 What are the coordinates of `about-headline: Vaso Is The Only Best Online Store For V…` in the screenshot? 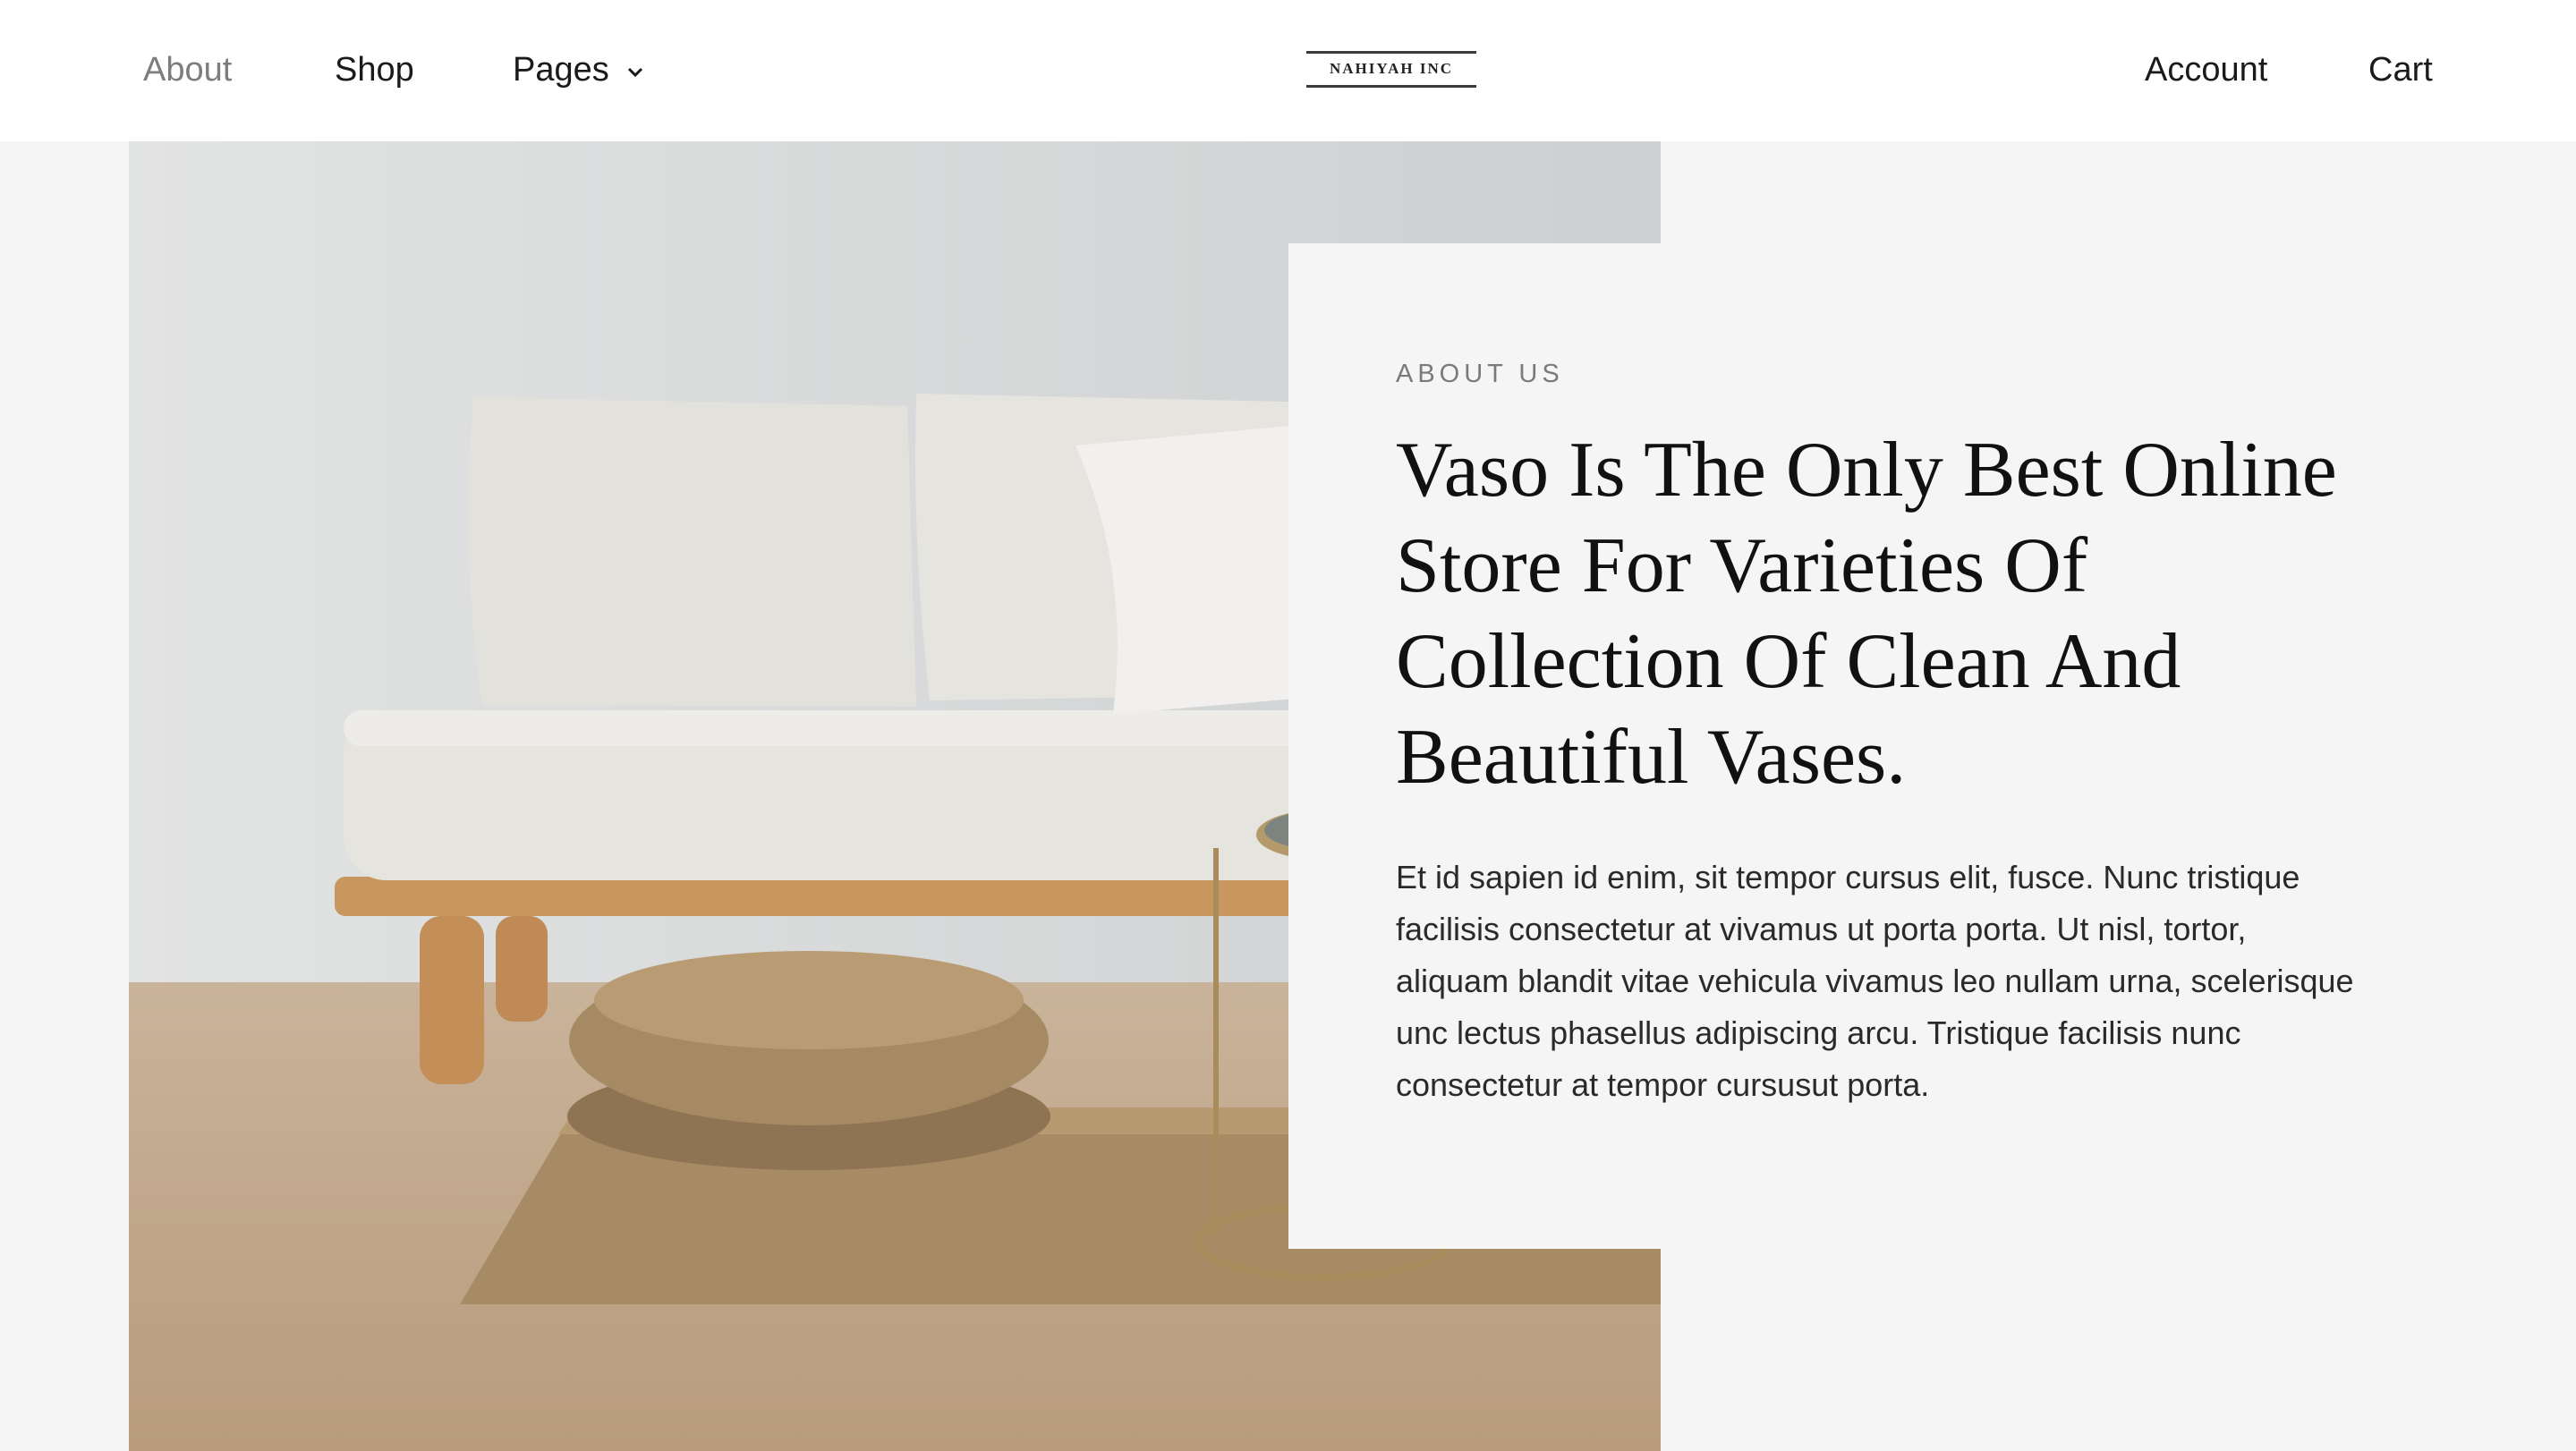 It's located at (1866, 614).